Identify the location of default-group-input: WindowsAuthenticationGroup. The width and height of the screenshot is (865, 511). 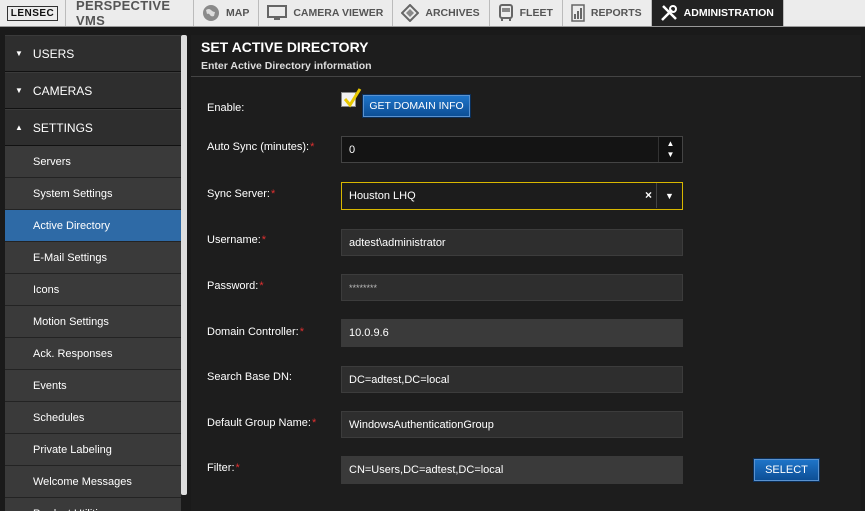
(512, 424).